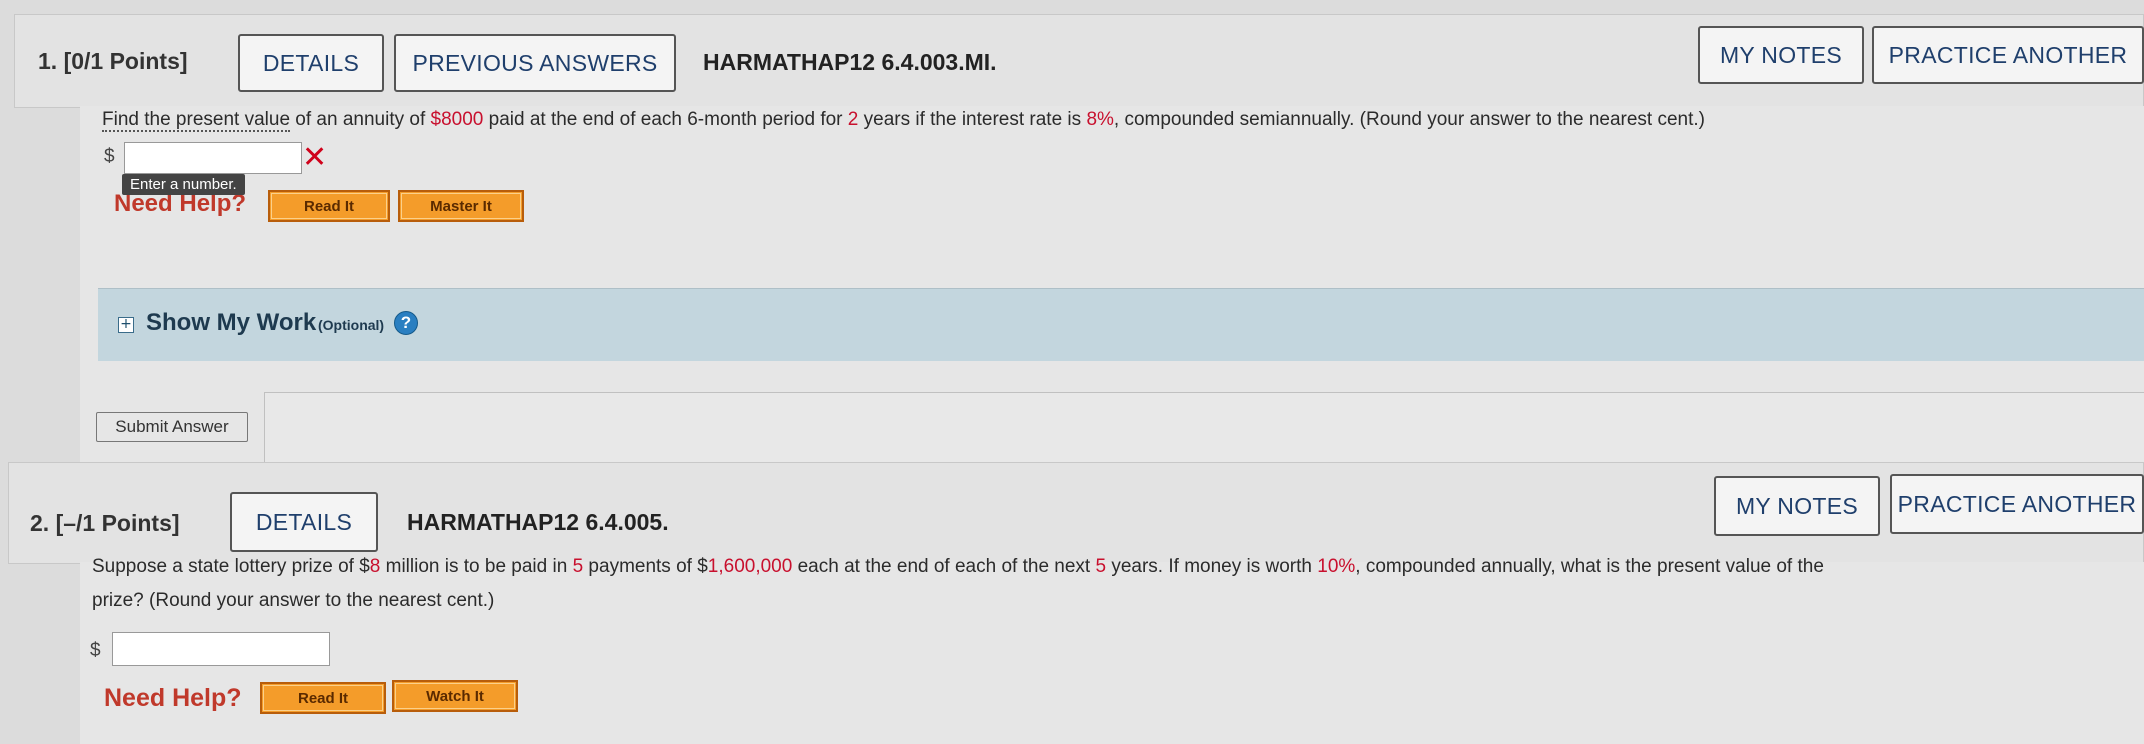  Describe the element at coordinates (2008, 55) in the screenshot. I see `practice-another-button-q1: PRACTICE ANOTHER` at that location.